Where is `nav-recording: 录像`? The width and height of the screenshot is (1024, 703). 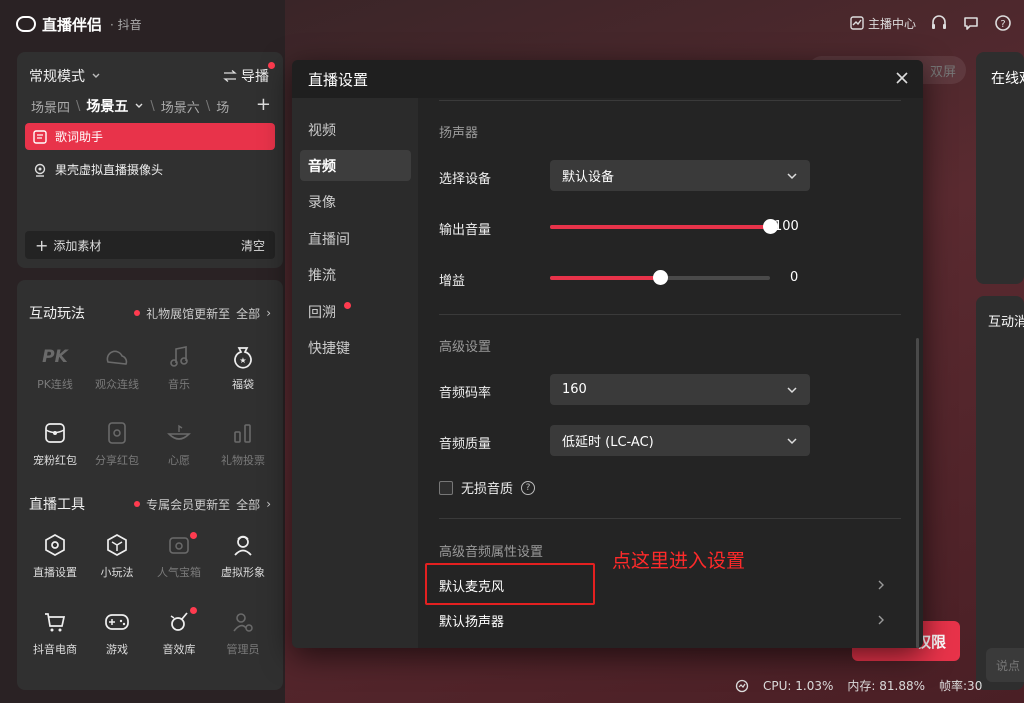 nav-recording: 录像 is located at coordinates (355, 201).